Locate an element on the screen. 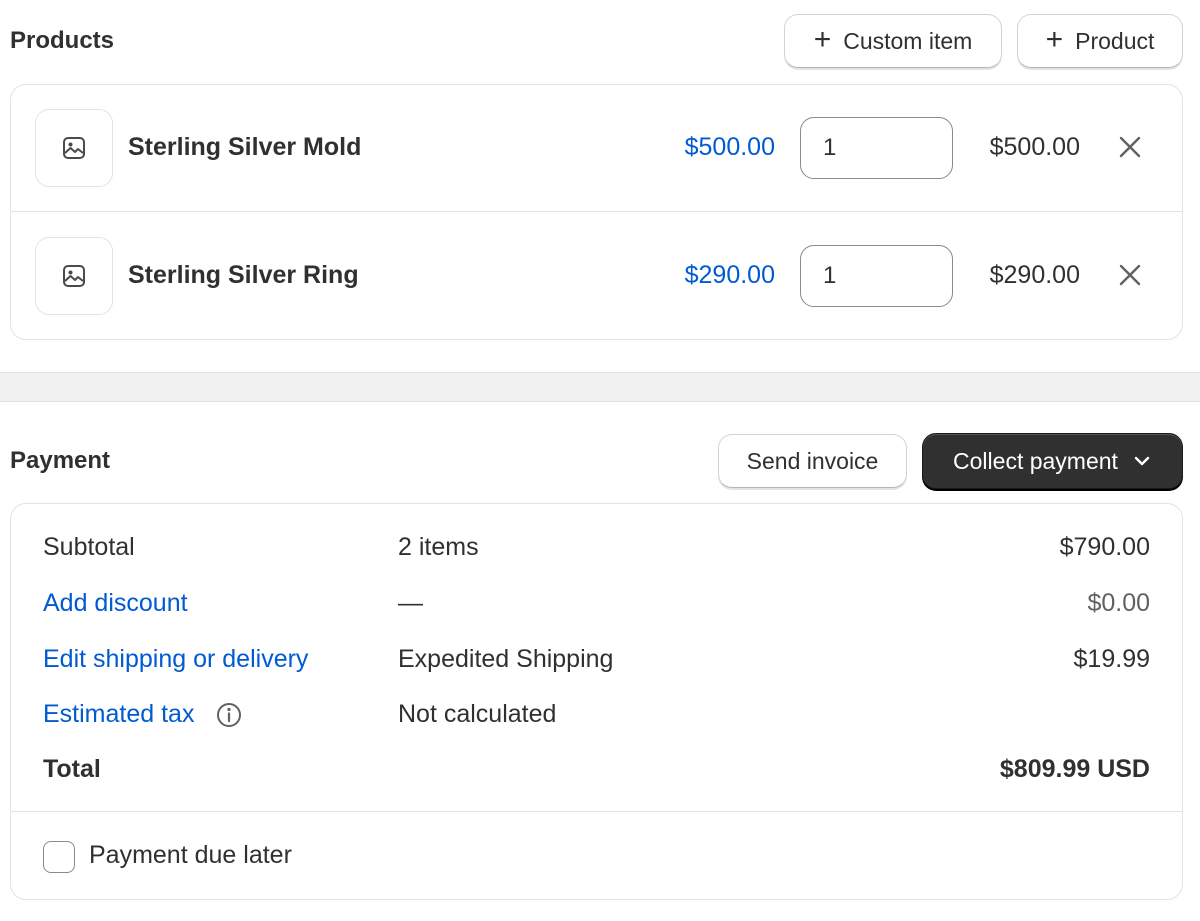  line-total: $290.00 is located at coordinates (1034, 275).